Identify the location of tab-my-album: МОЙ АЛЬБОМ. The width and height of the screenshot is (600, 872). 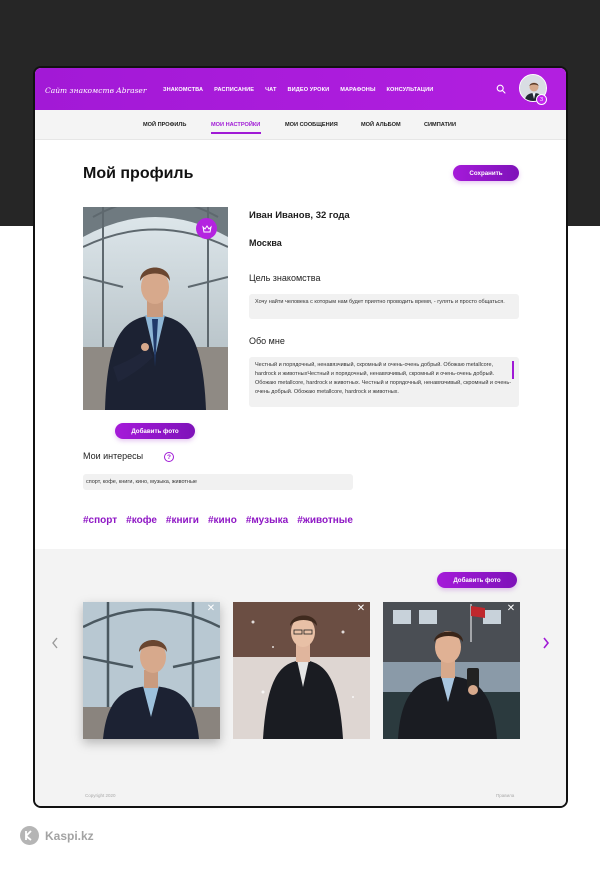
(381, 125).